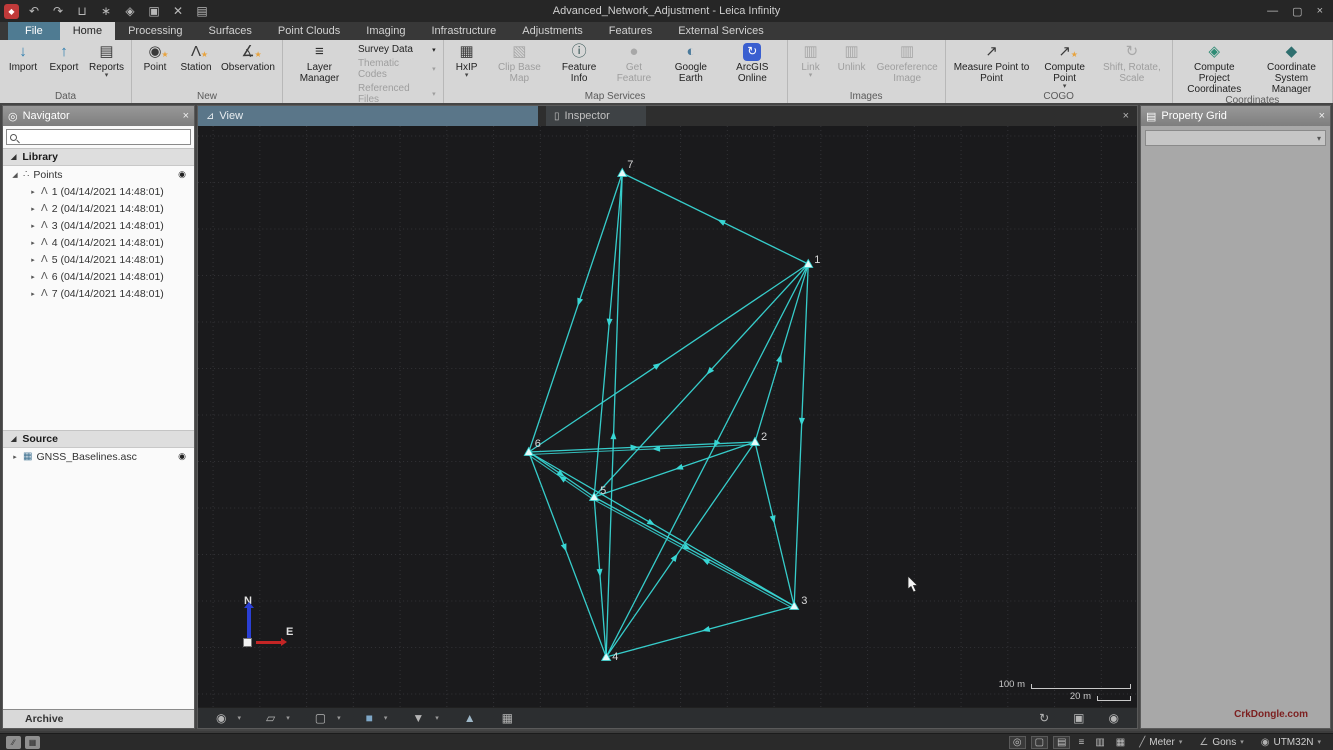 This screenshot has height=750, width=1333. What do you see at coordinates (1114, 718) in the screenshot?
I see `globe-view-icon: ◉` at bounding box center [1114, 718].